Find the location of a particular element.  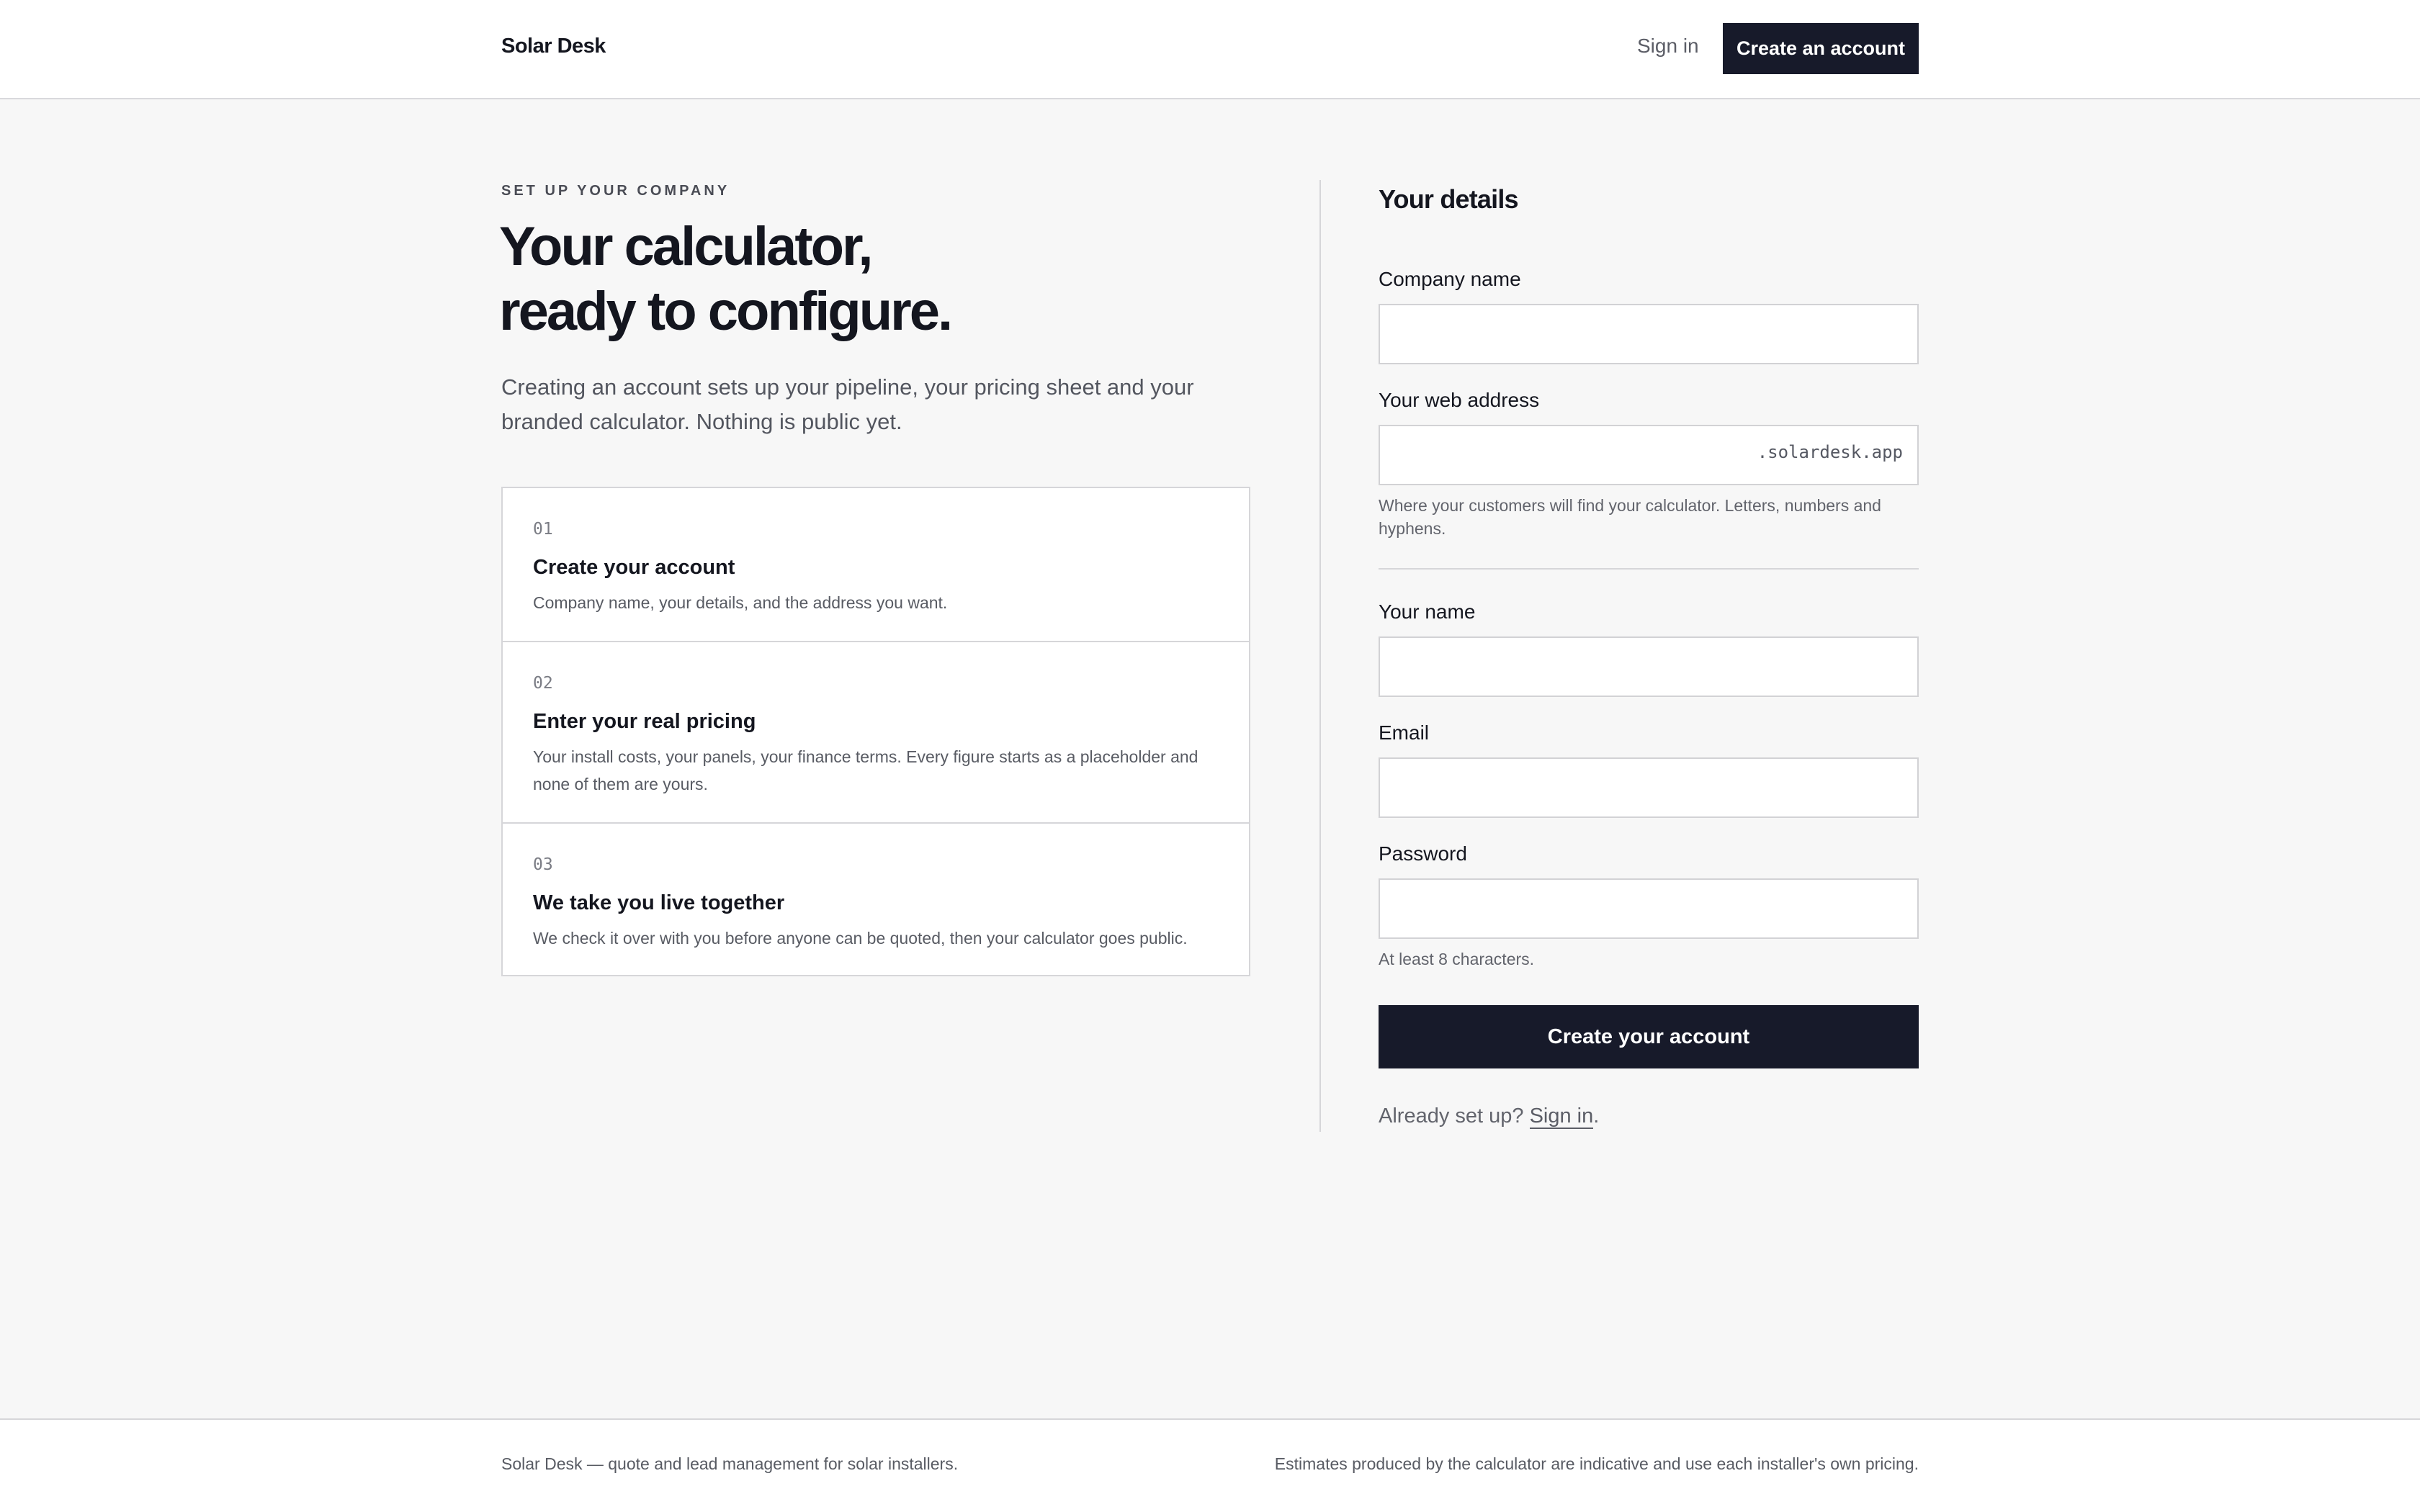

brand-logo: Solar Desk is located at coordinates (553, 46).